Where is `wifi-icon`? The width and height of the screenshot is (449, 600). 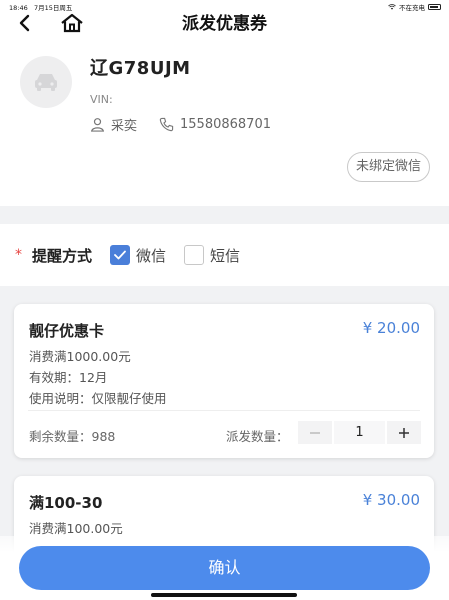 wifi-icon is located at coordinates (392, 7).